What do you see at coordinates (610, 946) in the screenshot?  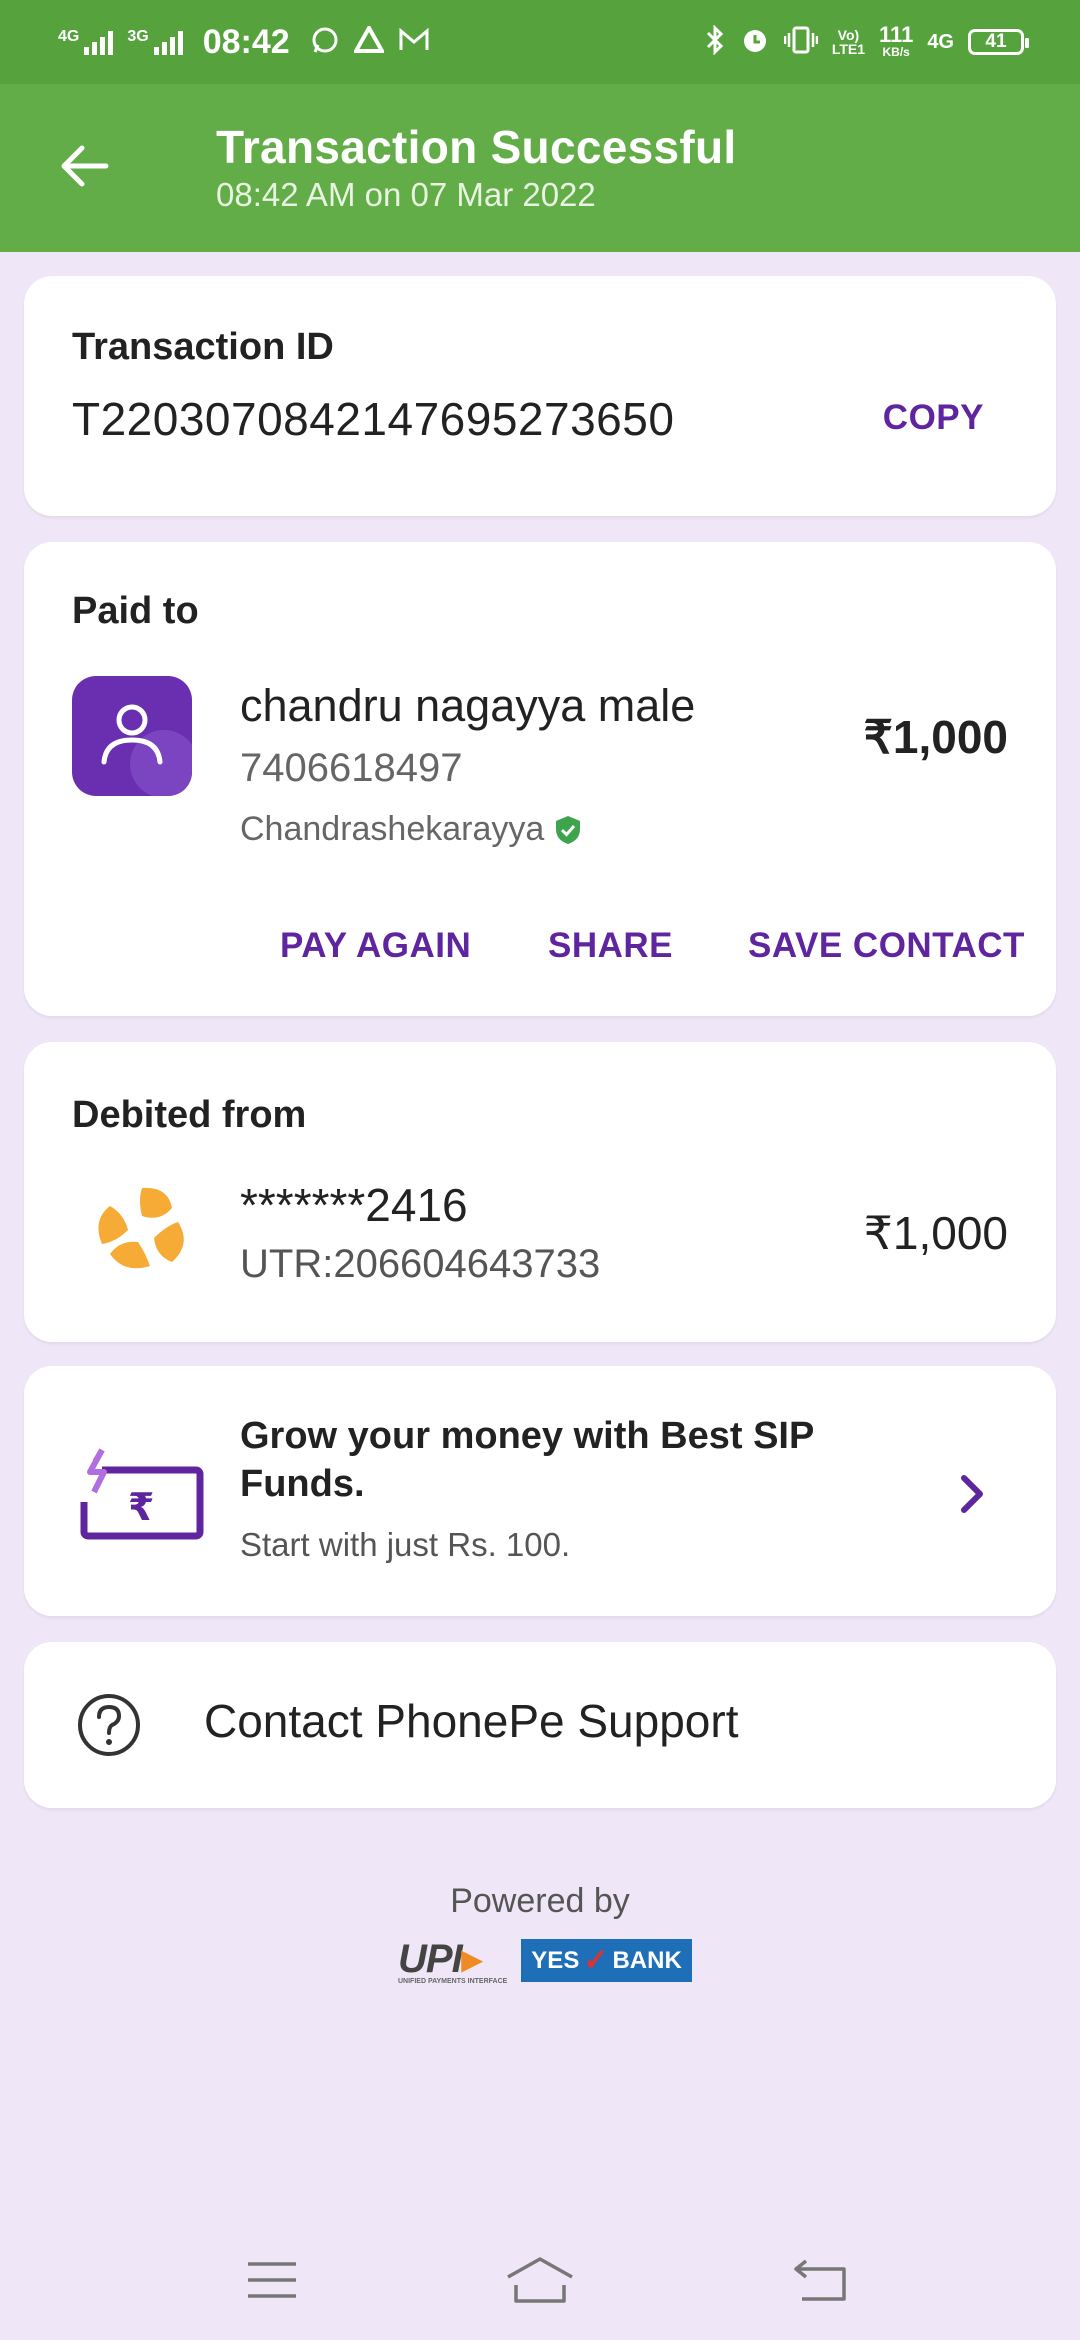 I see `share-button: SHARE` at bounding box center [610, 946].